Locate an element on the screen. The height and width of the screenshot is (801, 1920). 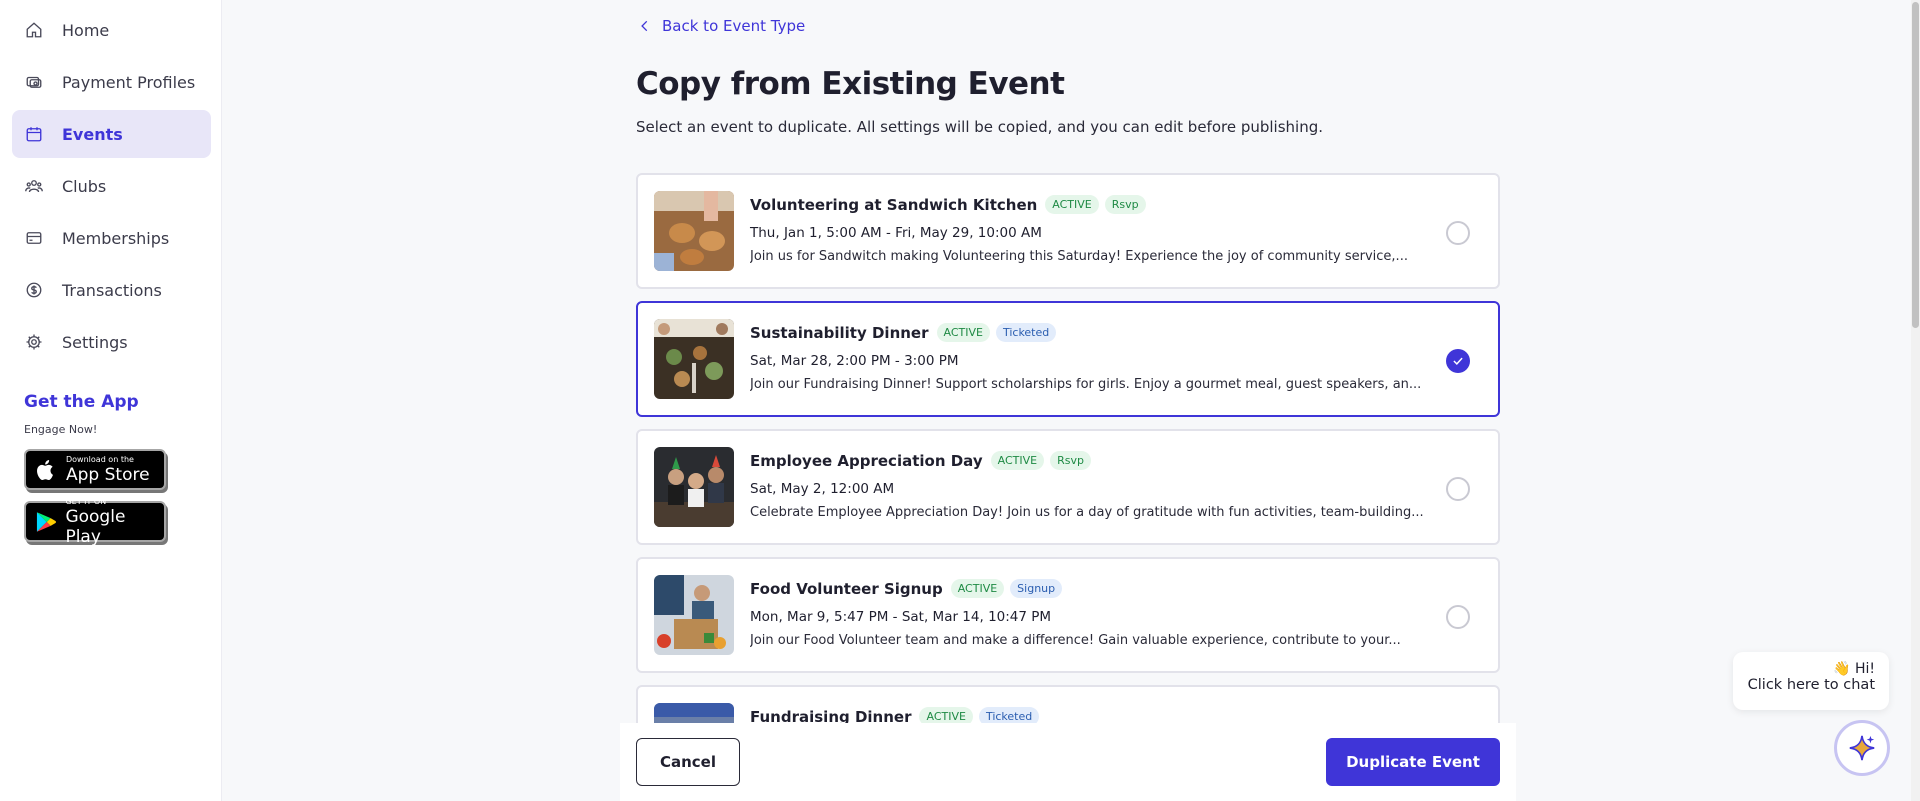
scrollbar-thumb is located at coordinates (1915, 165).